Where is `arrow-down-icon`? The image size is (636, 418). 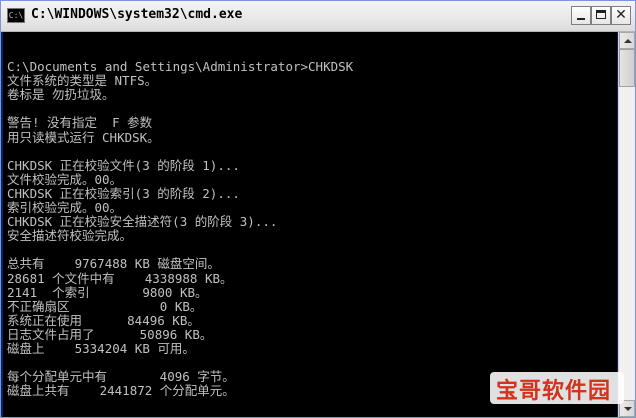 arrow-down-icon is located at coordinates (628, 409).